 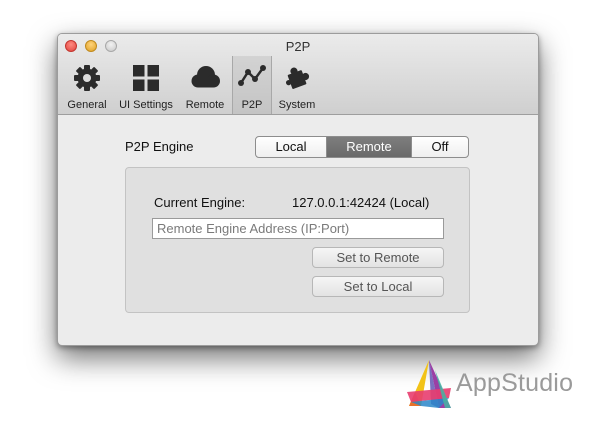 What do you see at coordinates (200, 202) in the screenshot?
I see `current-engine-label: Current Engine:` at bounding box center [200, 202].